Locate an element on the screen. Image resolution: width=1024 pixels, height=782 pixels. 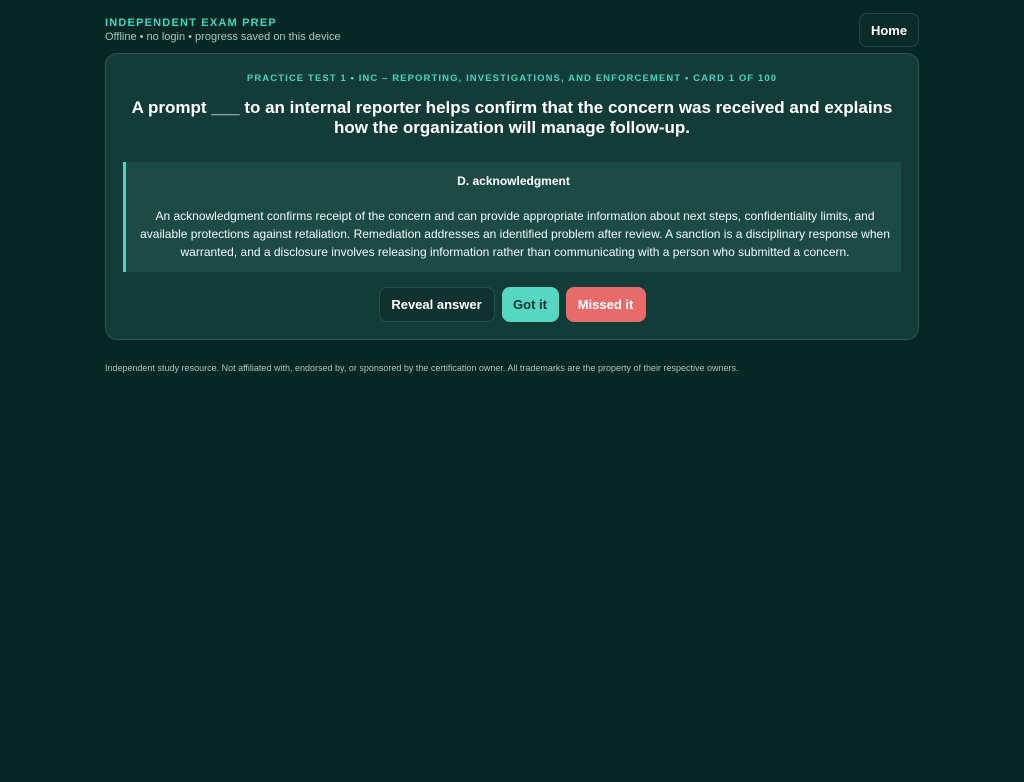
brand-title: INDEPENDENT EXAM PREP is located at coordinates (191, 23).